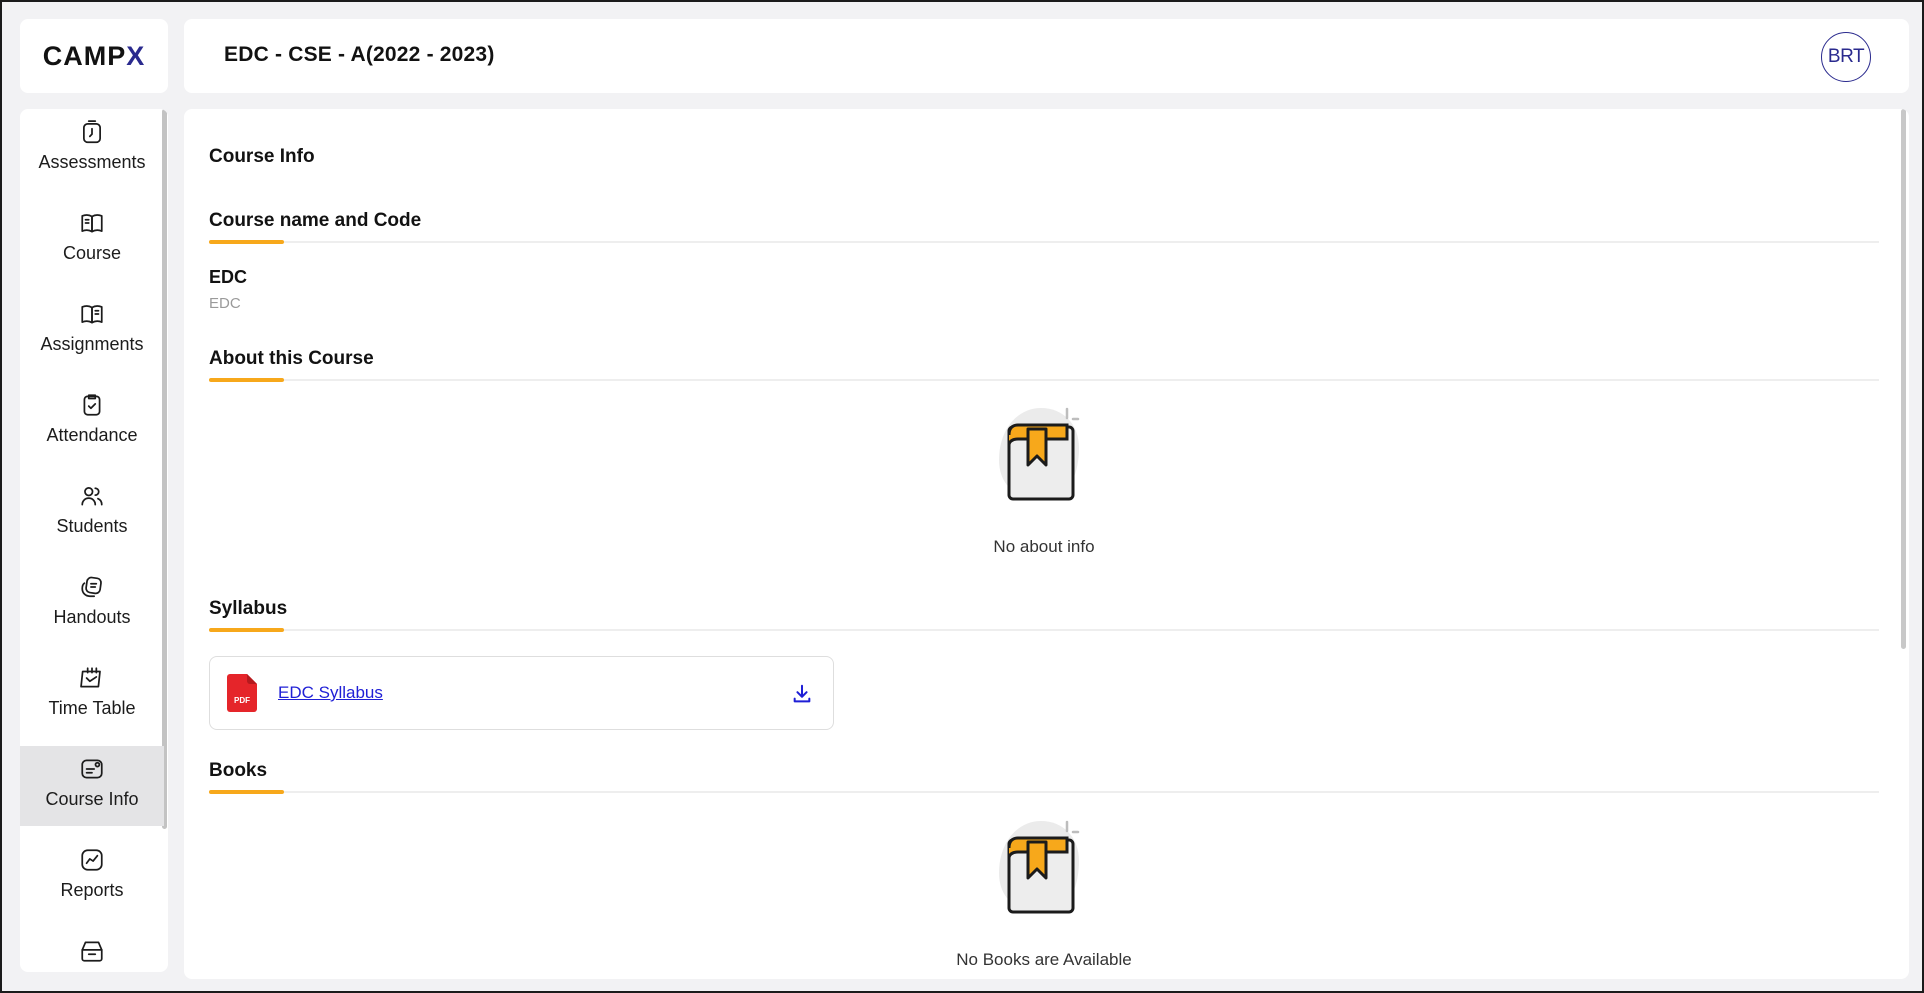 The image size is (1924, 993). I want to click on pdf-file-icon: PDF, so click(242, 693).